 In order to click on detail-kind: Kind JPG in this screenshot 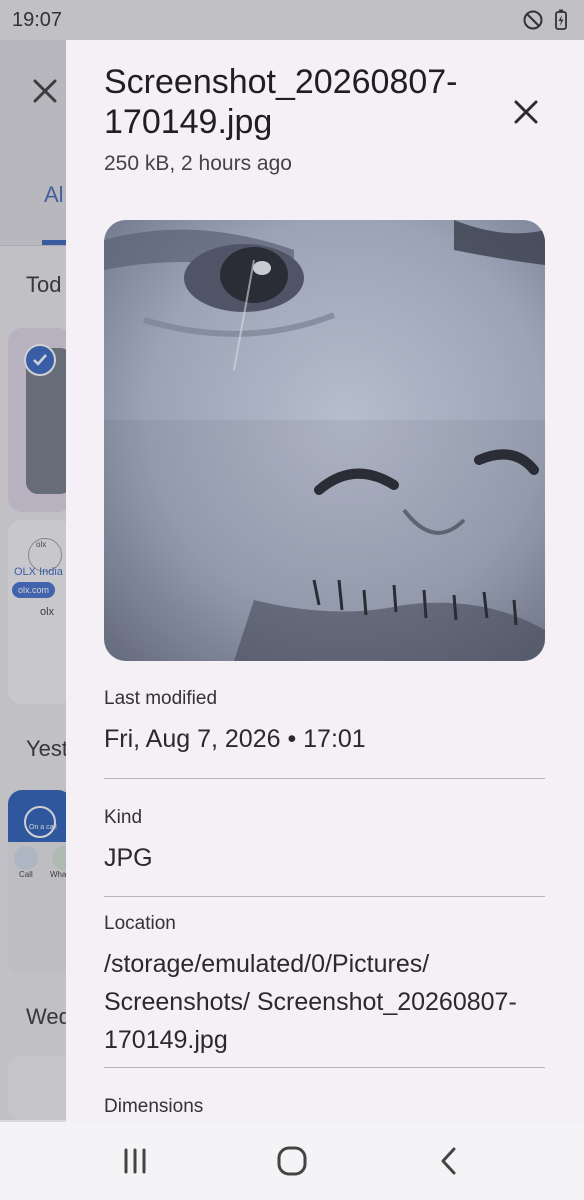, I will do `click(324, 842)`.